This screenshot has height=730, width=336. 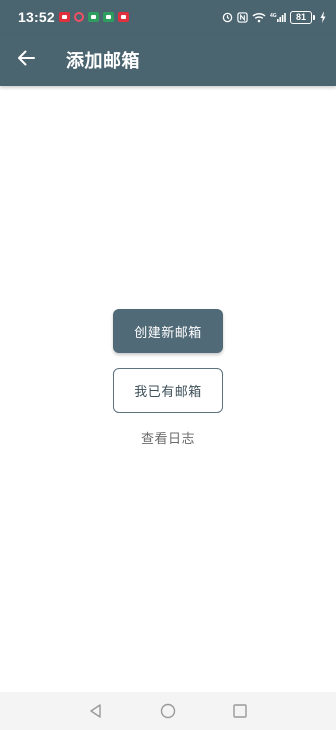 What do you see at coordinates (227, 17) in the screenshot?
I see `alarm-icon` at bounding box center [227, 17].